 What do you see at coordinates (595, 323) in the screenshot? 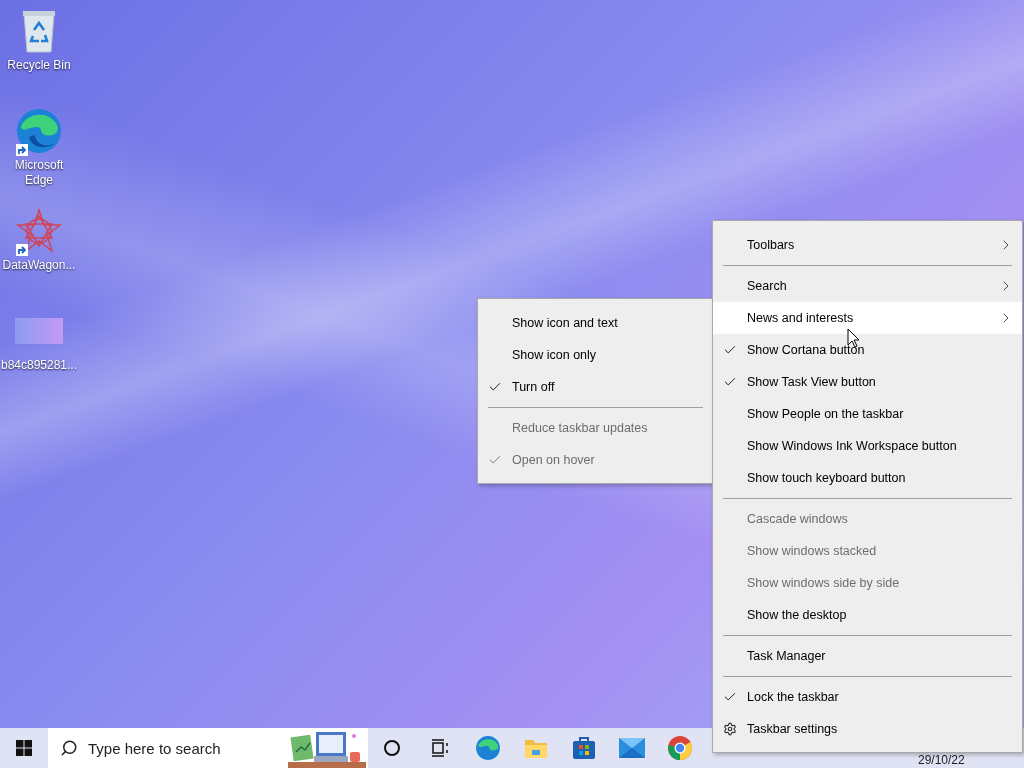
I see `menu-item: Show icon and text` at bounding box center [595, 323].